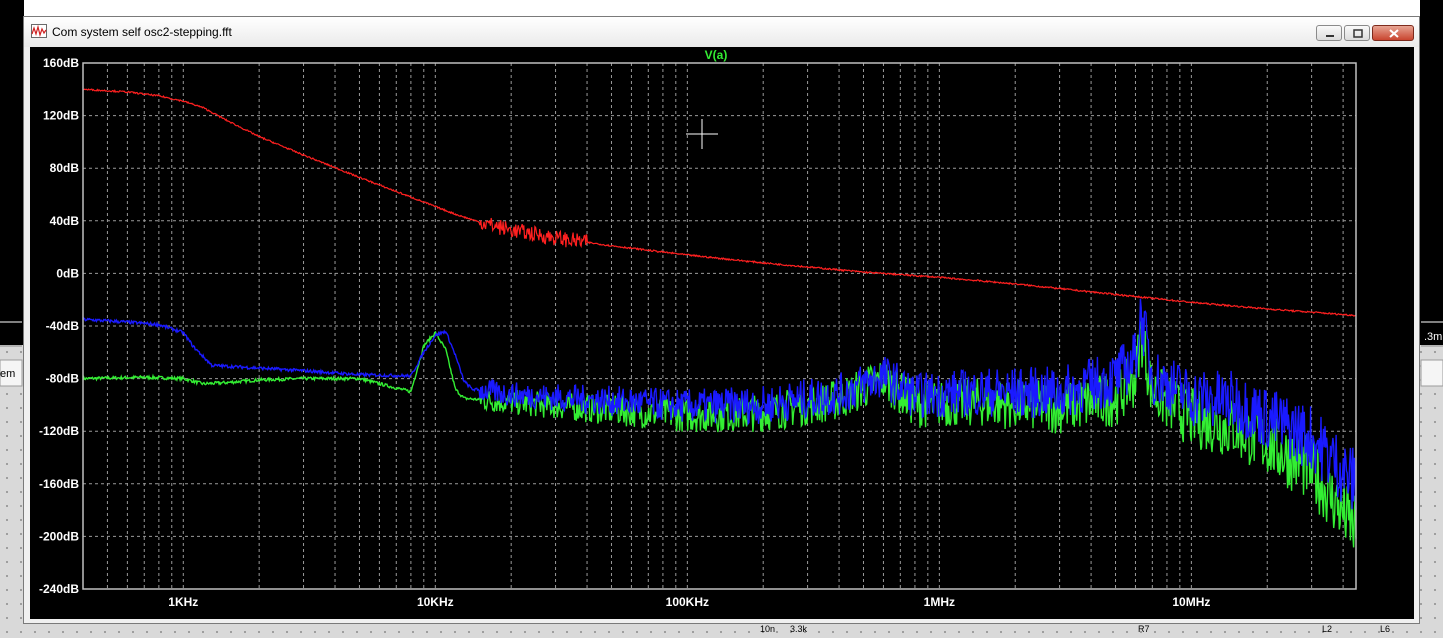 This screenshot has height=638, width=1443. What do you see at coordinates (183, 602) in the screenshot?
I see `x-tick-label: 1KHz` at bounding box center [183, 602].